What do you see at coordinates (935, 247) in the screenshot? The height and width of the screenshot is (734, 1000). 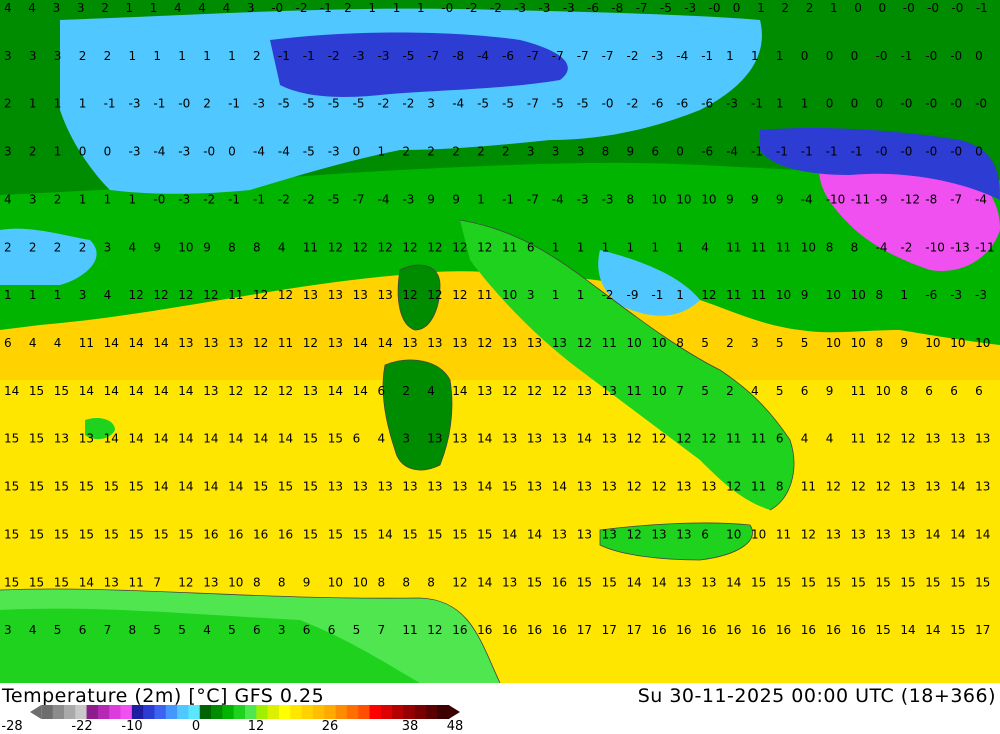 I see `temperature-value: -10` at bounding box center [935, 247].